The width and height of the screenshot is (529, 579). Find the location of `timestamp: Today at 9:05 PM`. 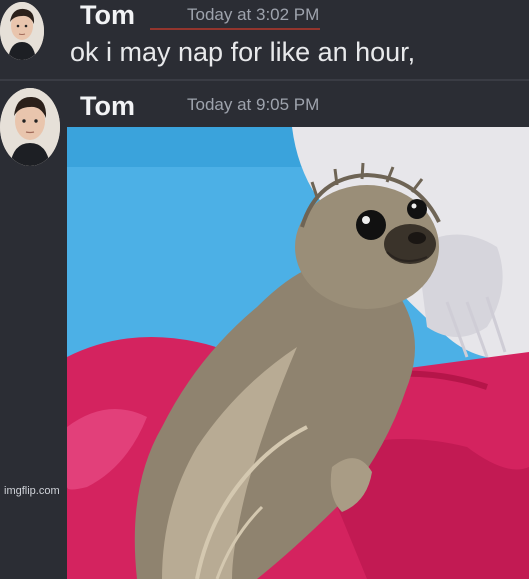

timestamp: Today at 9:05 PM is located at coordinates (253, 104).